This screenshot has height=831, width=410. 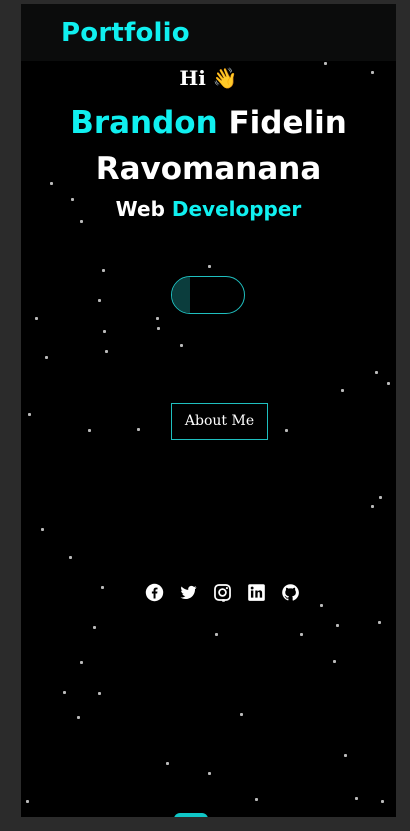 What do you see at coordinates (140, 209) in the screenshot?
I see `role-prefix: Web` at bounding box center [140, 209].